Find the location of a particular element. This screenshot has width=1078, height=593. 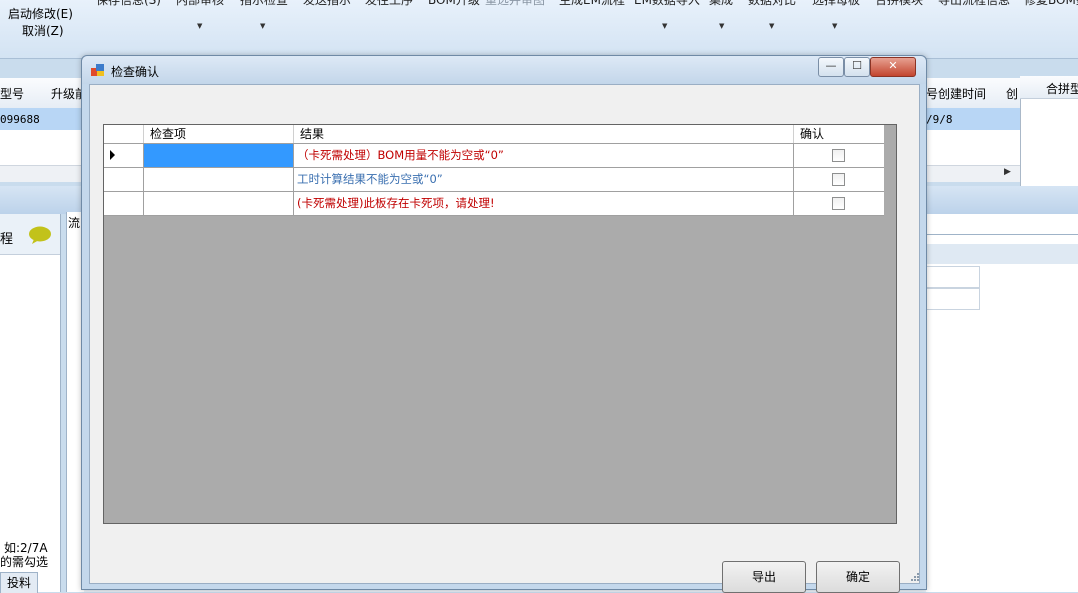

bg-col-creator: 创 is located at coordinates (1012, 93).